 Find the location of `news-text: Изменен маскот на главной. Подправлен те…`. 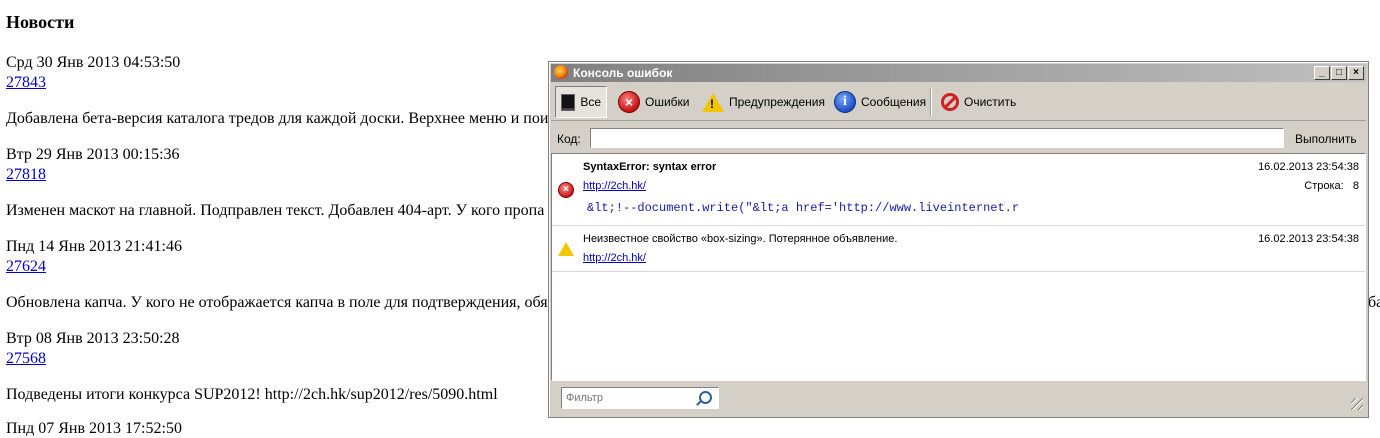

news-text: Изменен маскот на главной. Подправлен те… is located at coordinates (275, 210).